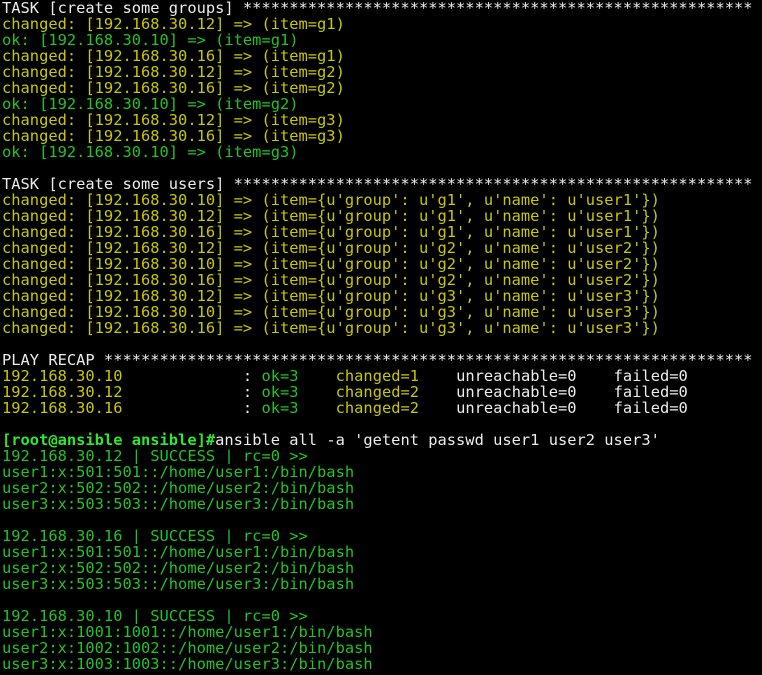 The width and height of the screenshot is (762, 675). I want to click on recap-host: 192.168.30.12, so click(62, 392).